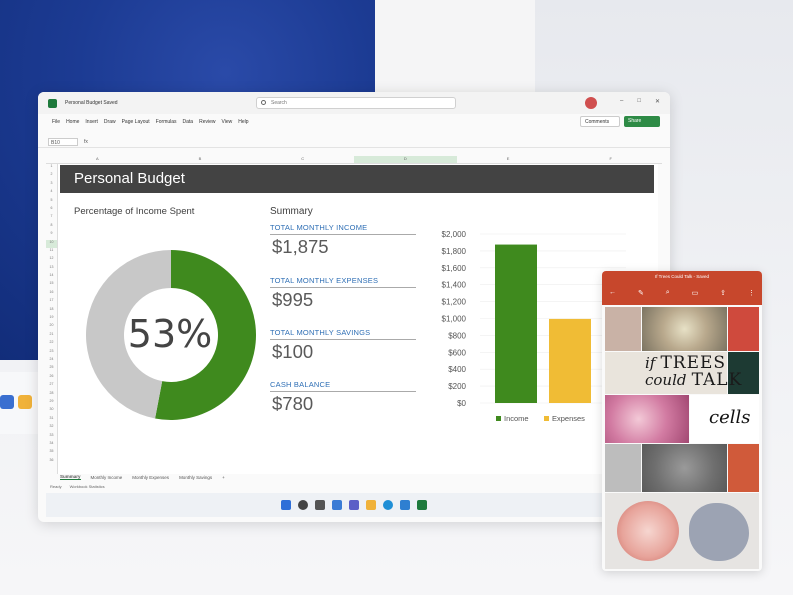  Describe the element at coordinates (320, 505) in the screenshot. I see `task-view-icon` at that location.